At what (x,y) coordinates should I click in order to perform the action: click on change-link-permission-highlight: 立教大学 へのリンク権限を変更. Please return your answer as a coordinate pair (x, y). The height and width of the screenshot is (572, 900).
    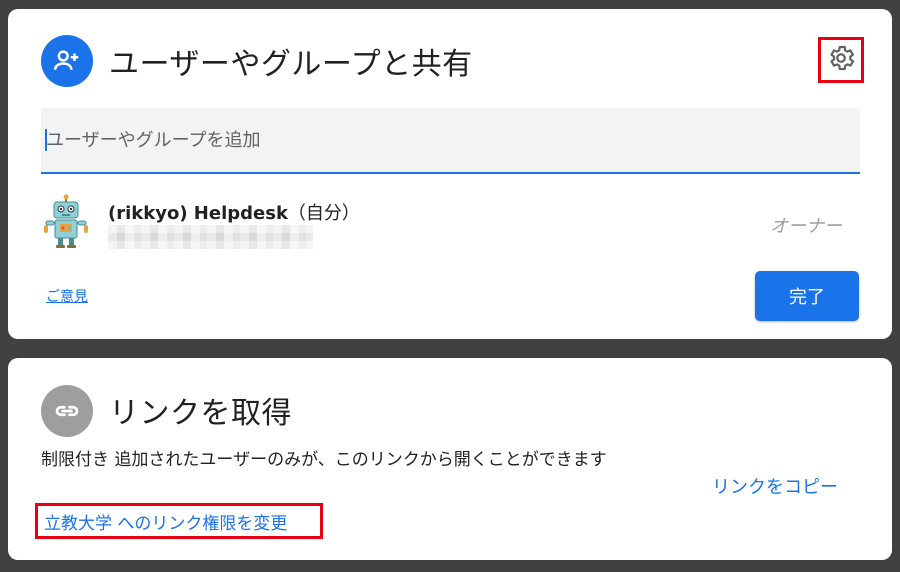
    Looking at the image, I should click on (179, 521).